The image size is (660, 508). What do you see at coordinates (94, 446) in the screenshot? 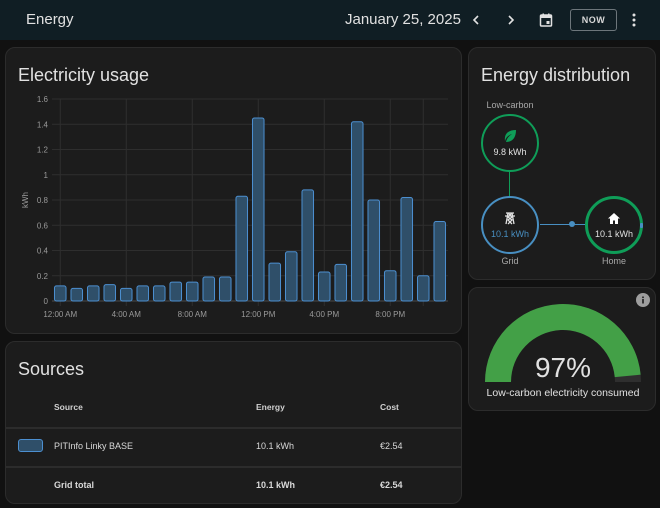
I see `source-name: PITInfo Linky BASE` at bounding box center [94, 446].